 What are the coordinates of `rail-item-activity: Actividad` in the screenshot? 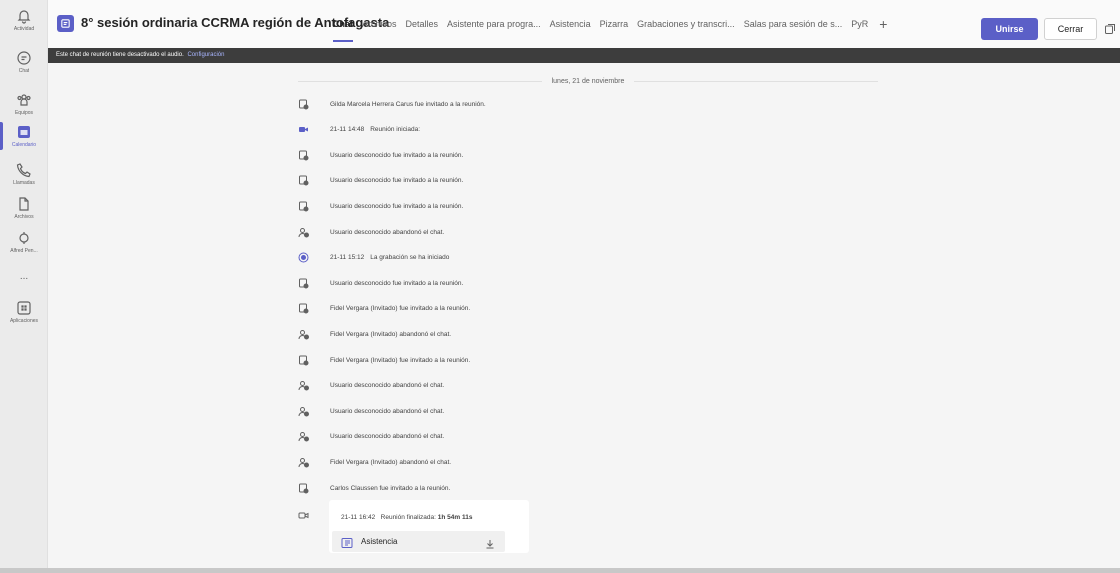 It's located at (24, 20).